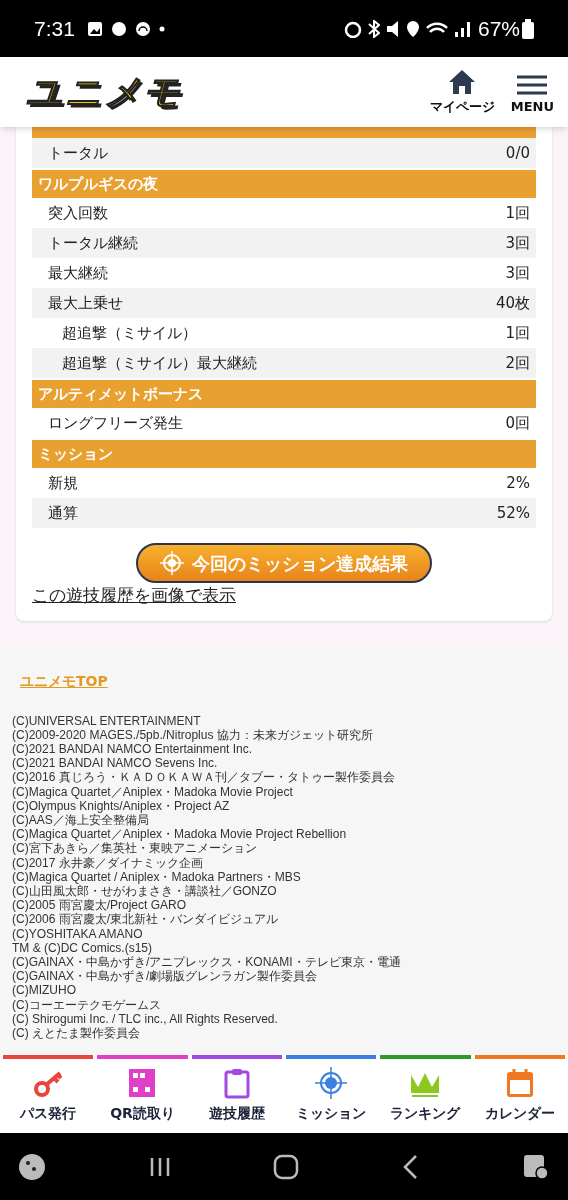  I want to click on dot-icon, so click(161, 28).